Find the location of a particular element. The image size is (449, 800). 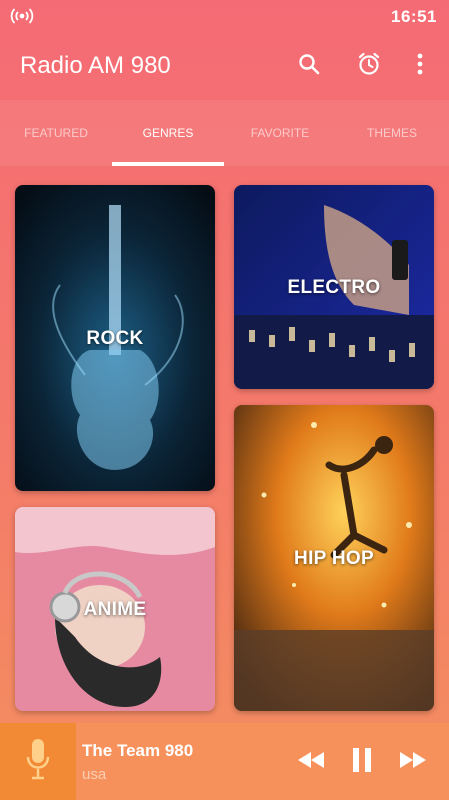

search-icon is located at coordinates (309, 66).